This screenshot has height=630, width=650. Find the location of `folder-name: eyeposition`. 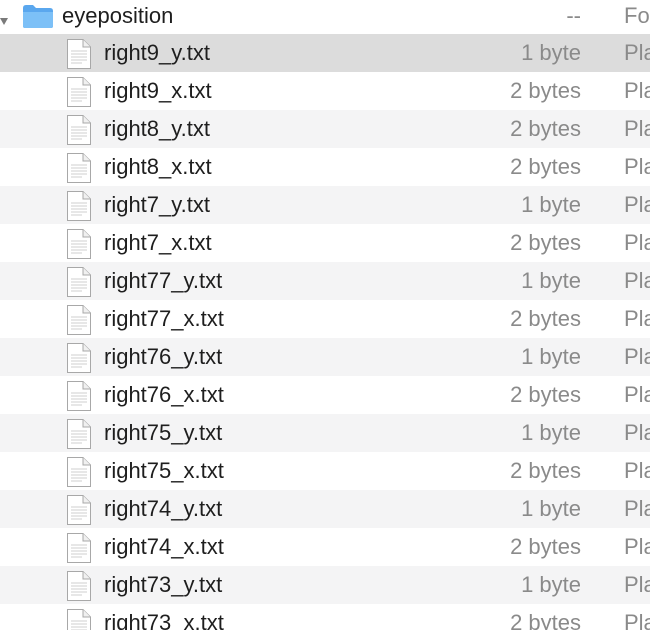

folder-name: eyeposition is located at coordinates (118, 15).